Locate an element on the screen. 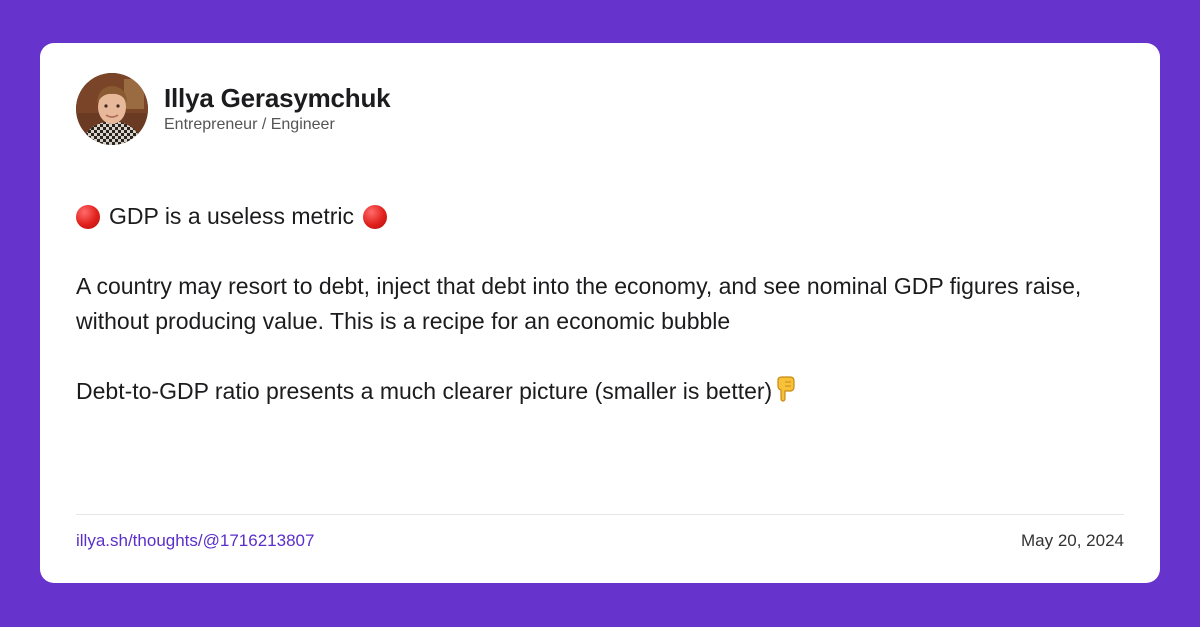 Image resolution: width=1200 pixels, height=627 pixels. author-role: Entrepreneur / Engineer is located at coordinates (249, 124).